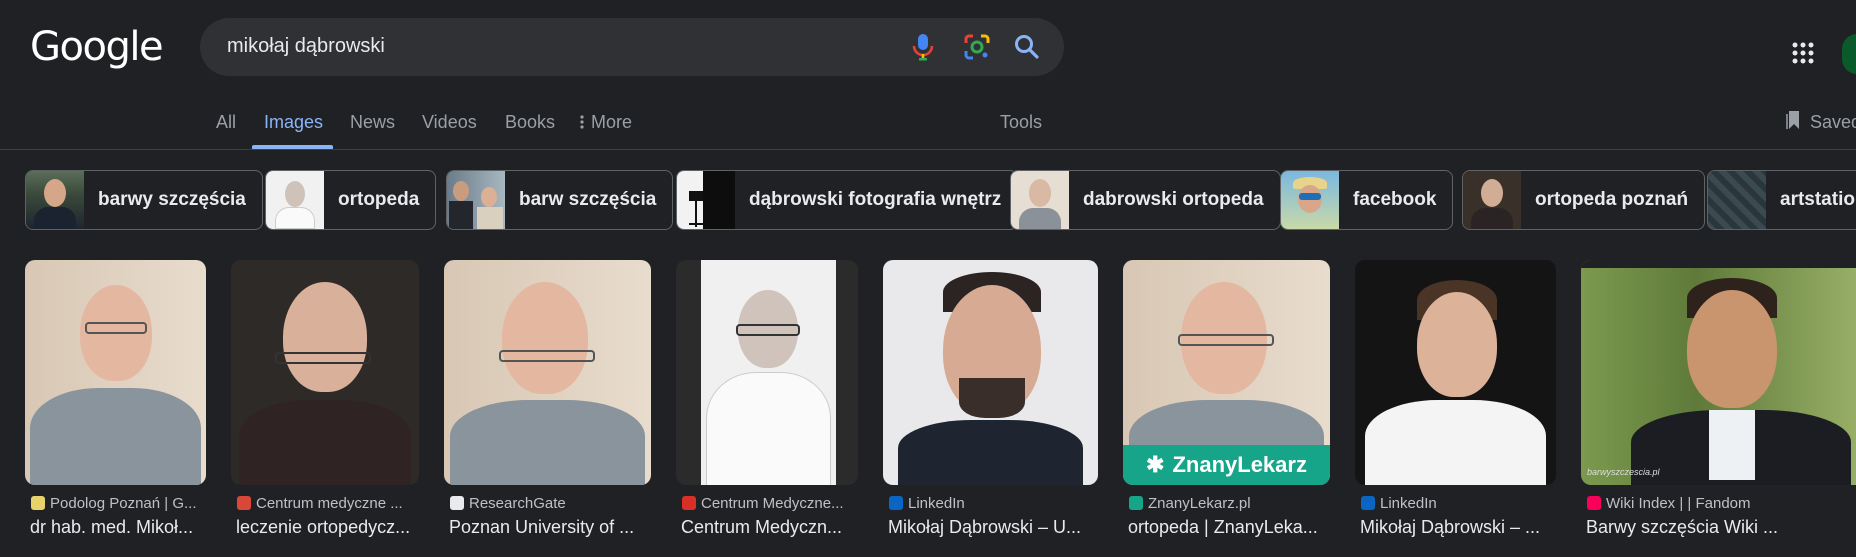  I want to click on tools-button: Tools, so click(1021, 122).